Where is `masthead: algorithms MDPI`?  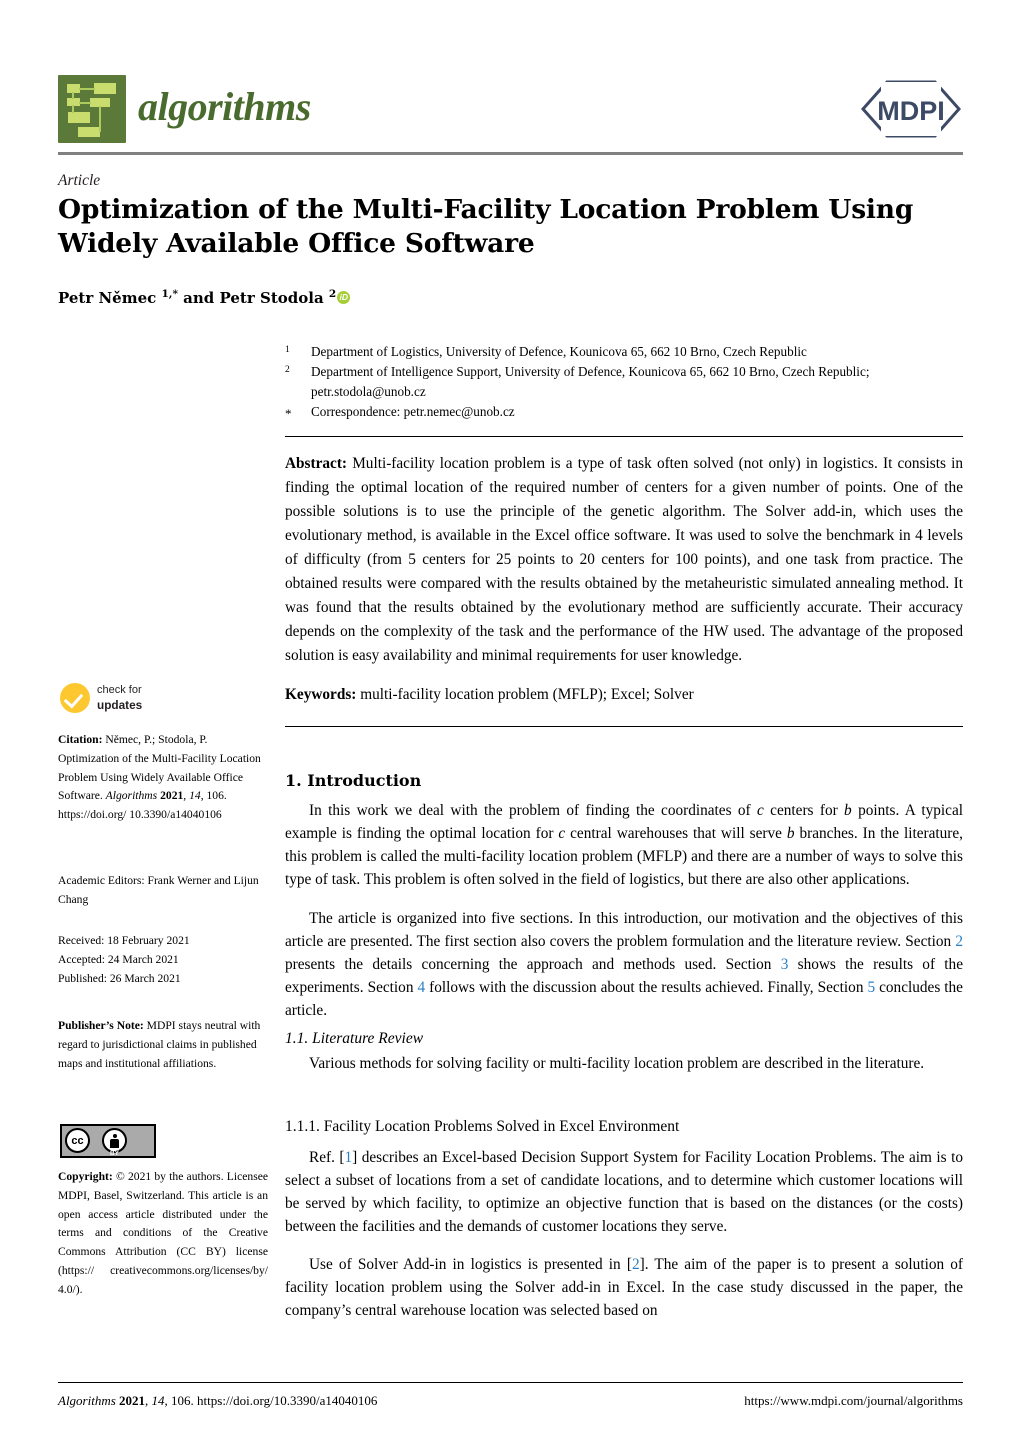
masthead: algorithms MDPI is located at coordinates (510, 112).